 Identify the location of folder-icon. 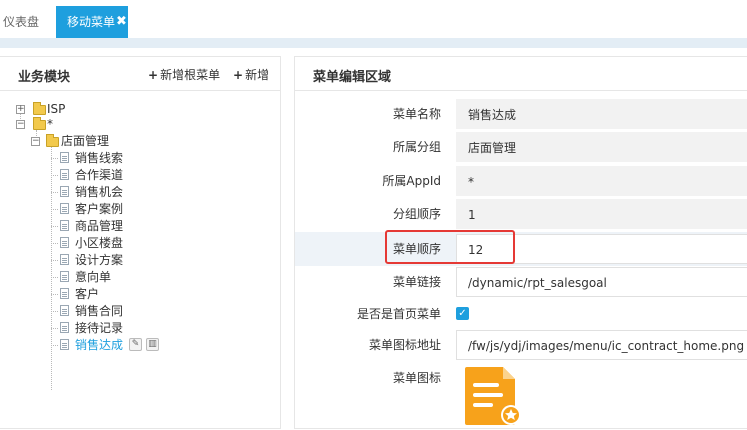
(39, 108).